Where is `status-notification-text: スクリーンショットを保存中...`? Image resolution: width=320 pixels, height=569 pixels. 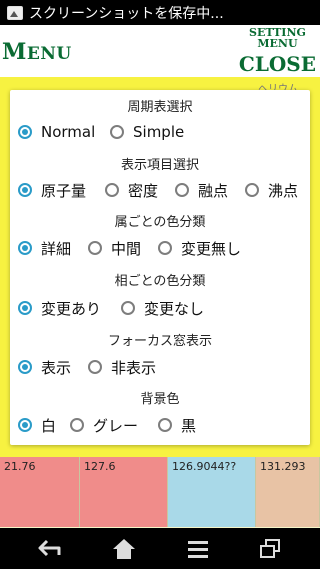
status-notification-text: スクリーンショットを保存中... is located at coordinates (126, 13).